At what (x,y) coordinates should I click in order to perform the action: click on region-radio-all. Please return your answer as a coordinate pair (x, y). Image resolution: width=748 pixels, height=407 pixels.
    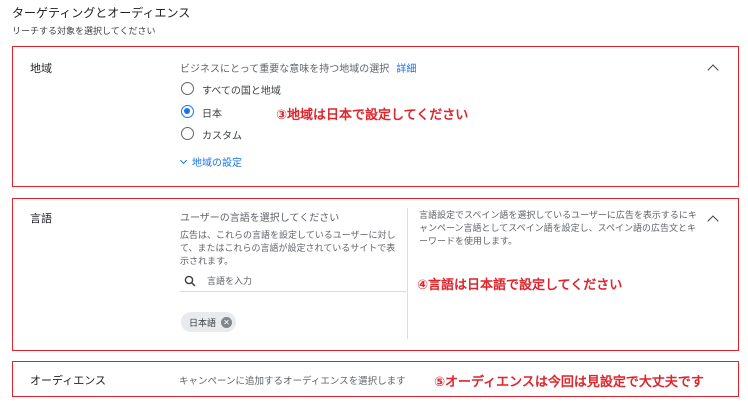
    Looking at the image, I should click on (187, 88).